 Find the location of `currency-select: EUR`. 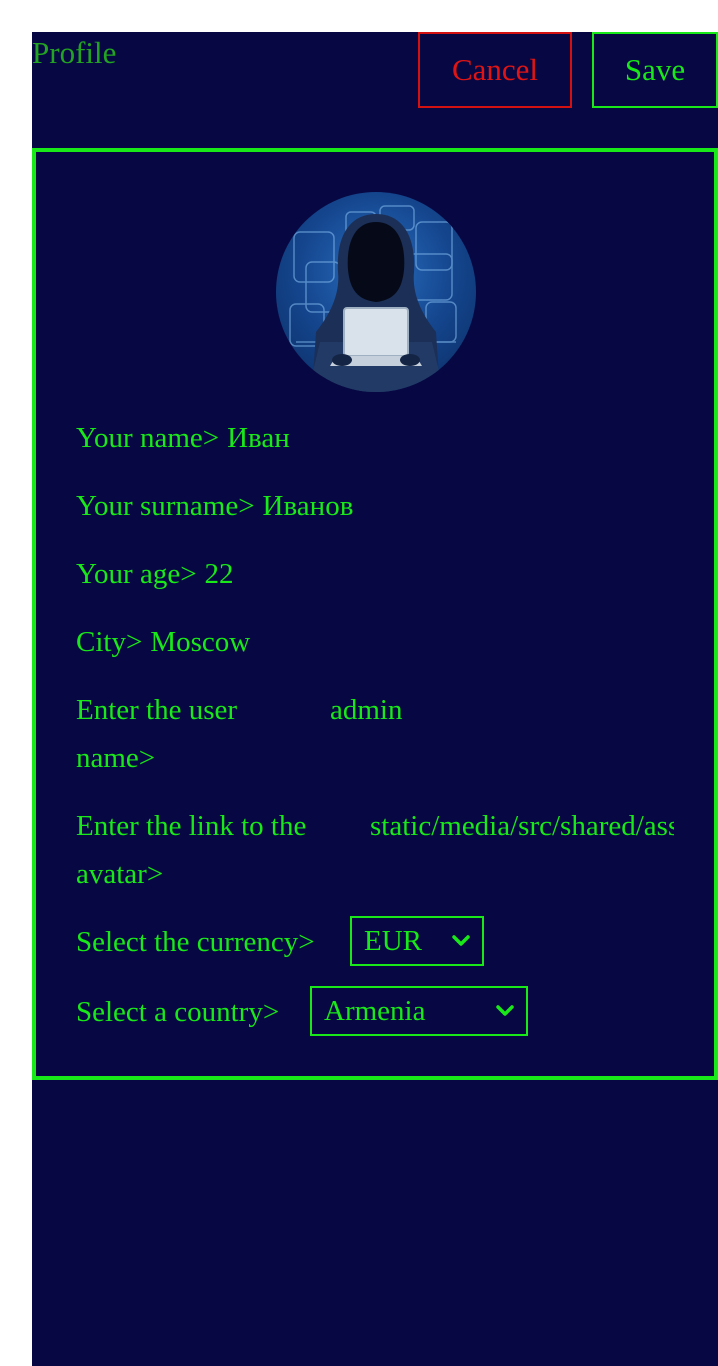

currency-select: EUR is located at coordinates (417, 941).